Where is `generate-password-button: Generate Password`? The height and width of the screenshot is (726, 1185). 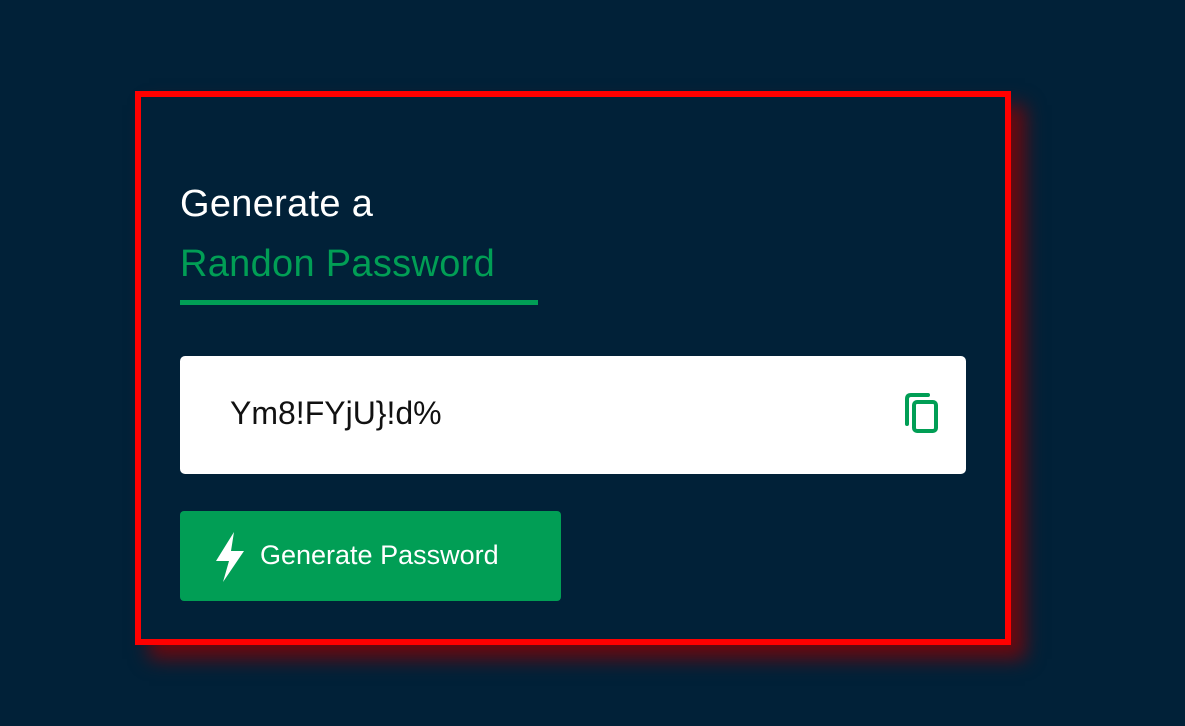 generate-password-button: Generate Password is located at coordinates (370, 556).